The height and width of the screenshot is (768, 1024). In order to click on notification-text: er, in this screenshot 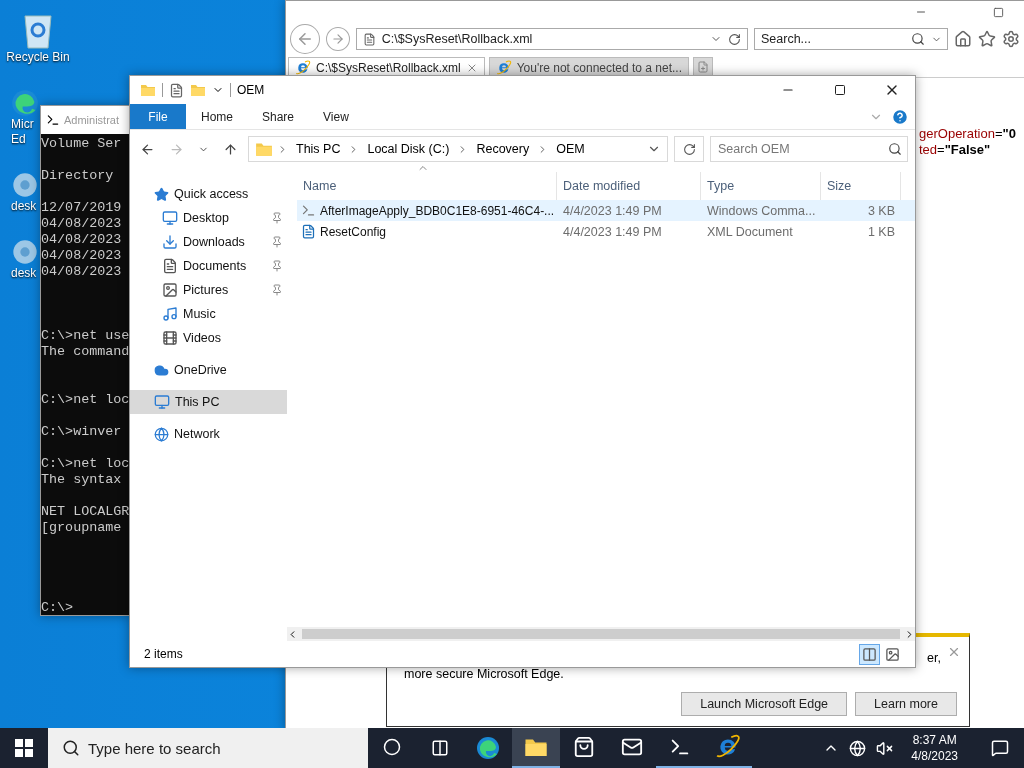, I will do `click(934, 658)`.